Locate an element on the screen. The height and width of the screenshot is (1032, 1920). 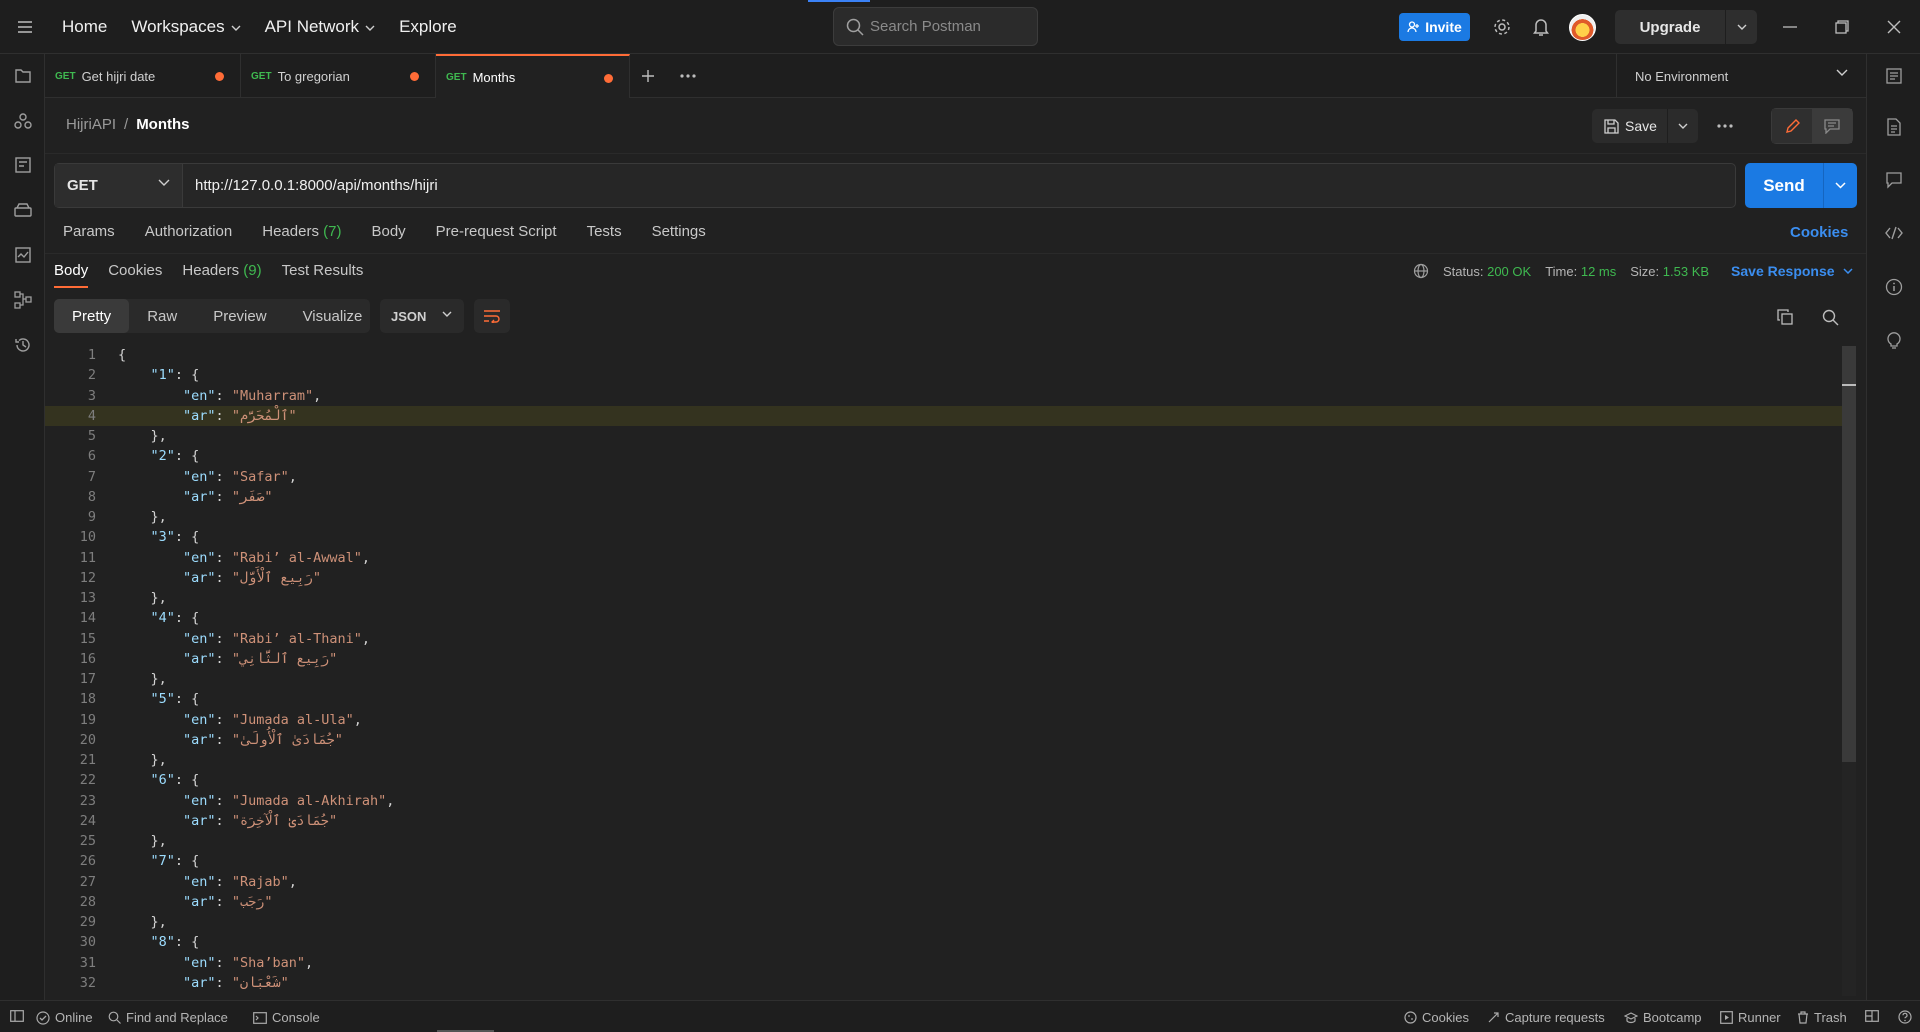
tab-months: GET Months is located at coordinates (533, 76).